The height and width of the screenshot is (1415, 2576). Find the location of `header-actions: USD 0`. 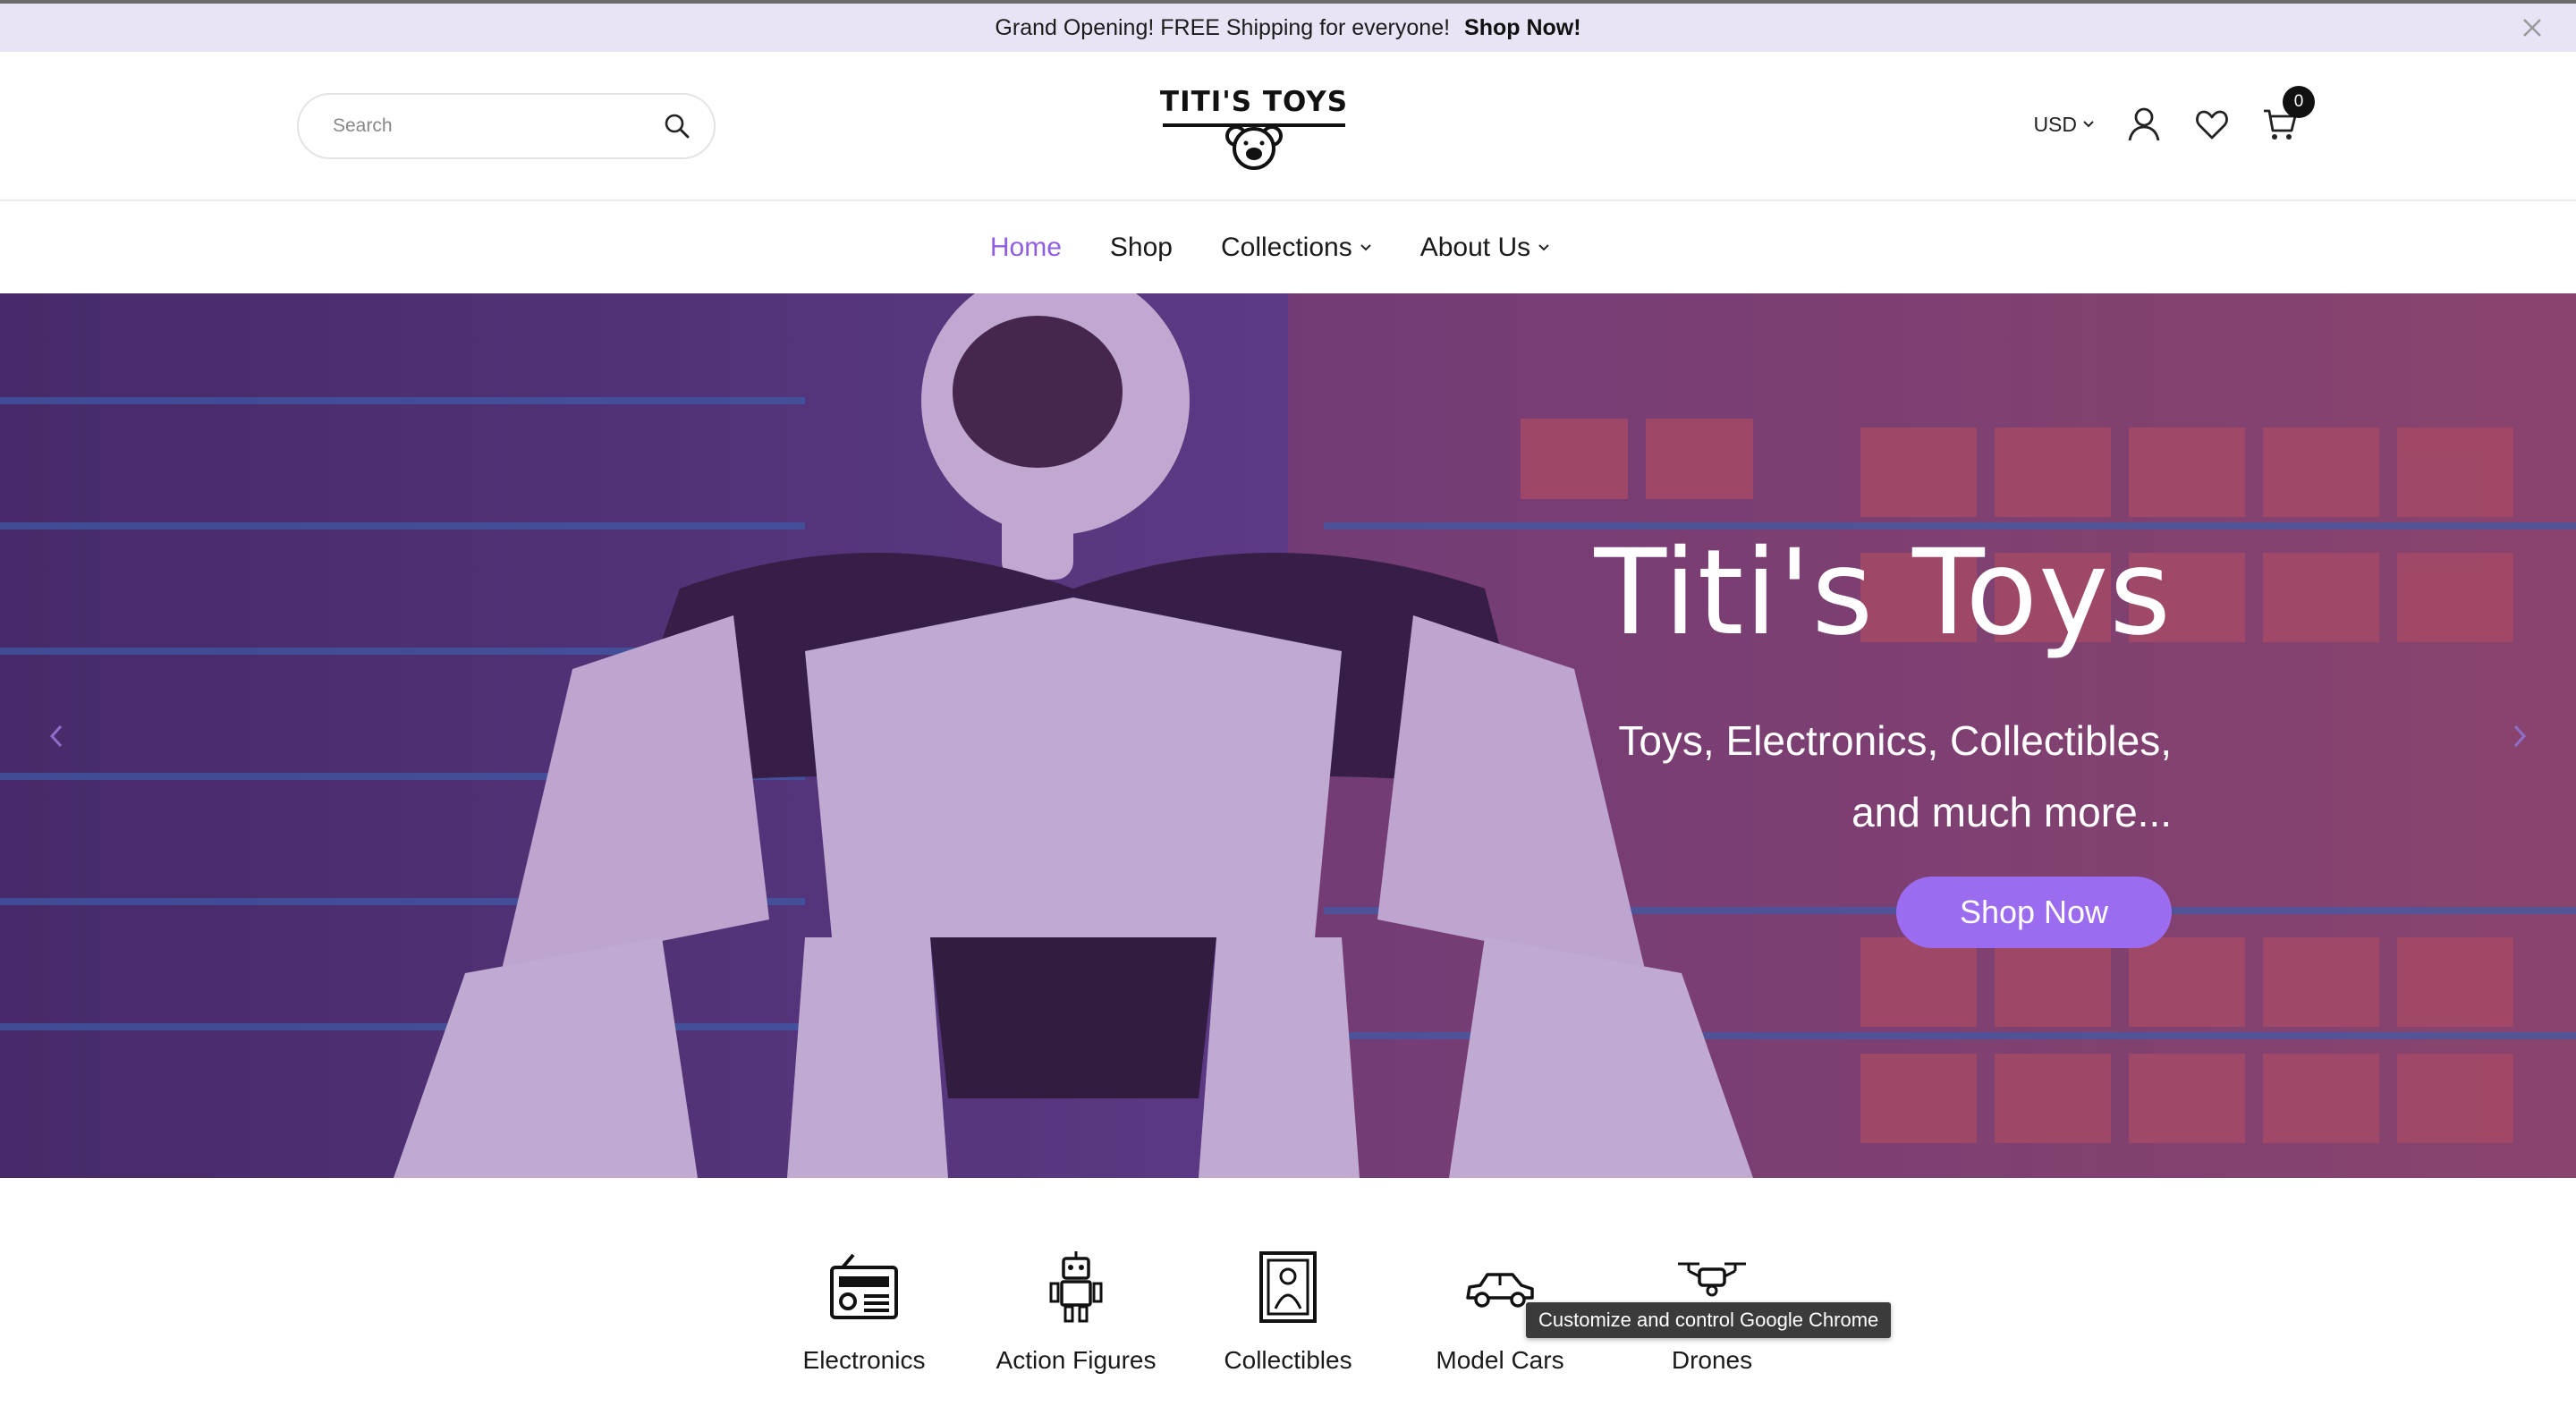

header-actions: USD 0 is located at coordinates (2174, 115).